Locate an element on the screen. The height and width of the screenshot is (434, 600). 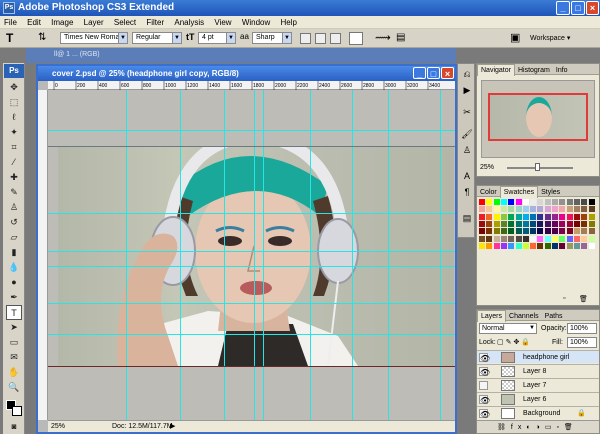
healing-brush-icon: ✚ is located at coordinates (14, 177).